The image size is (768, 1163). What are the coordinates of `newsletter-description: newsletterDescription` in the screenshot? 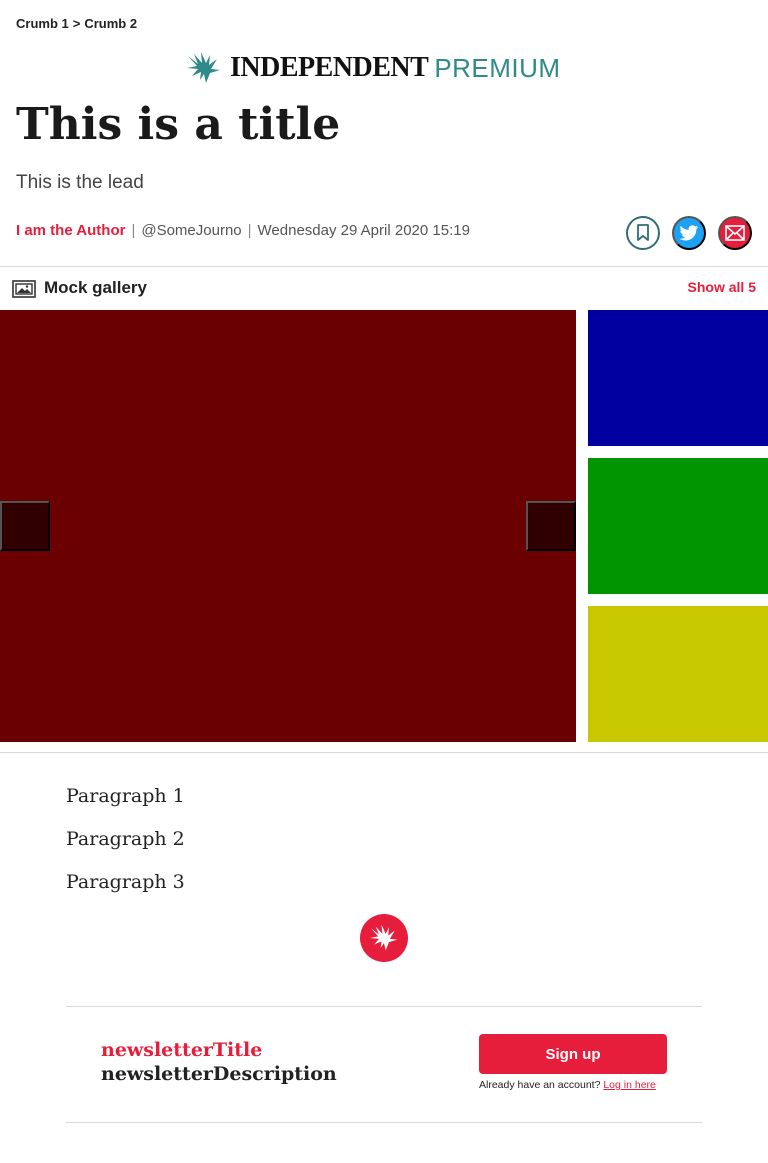 It's located at (219, 1074).